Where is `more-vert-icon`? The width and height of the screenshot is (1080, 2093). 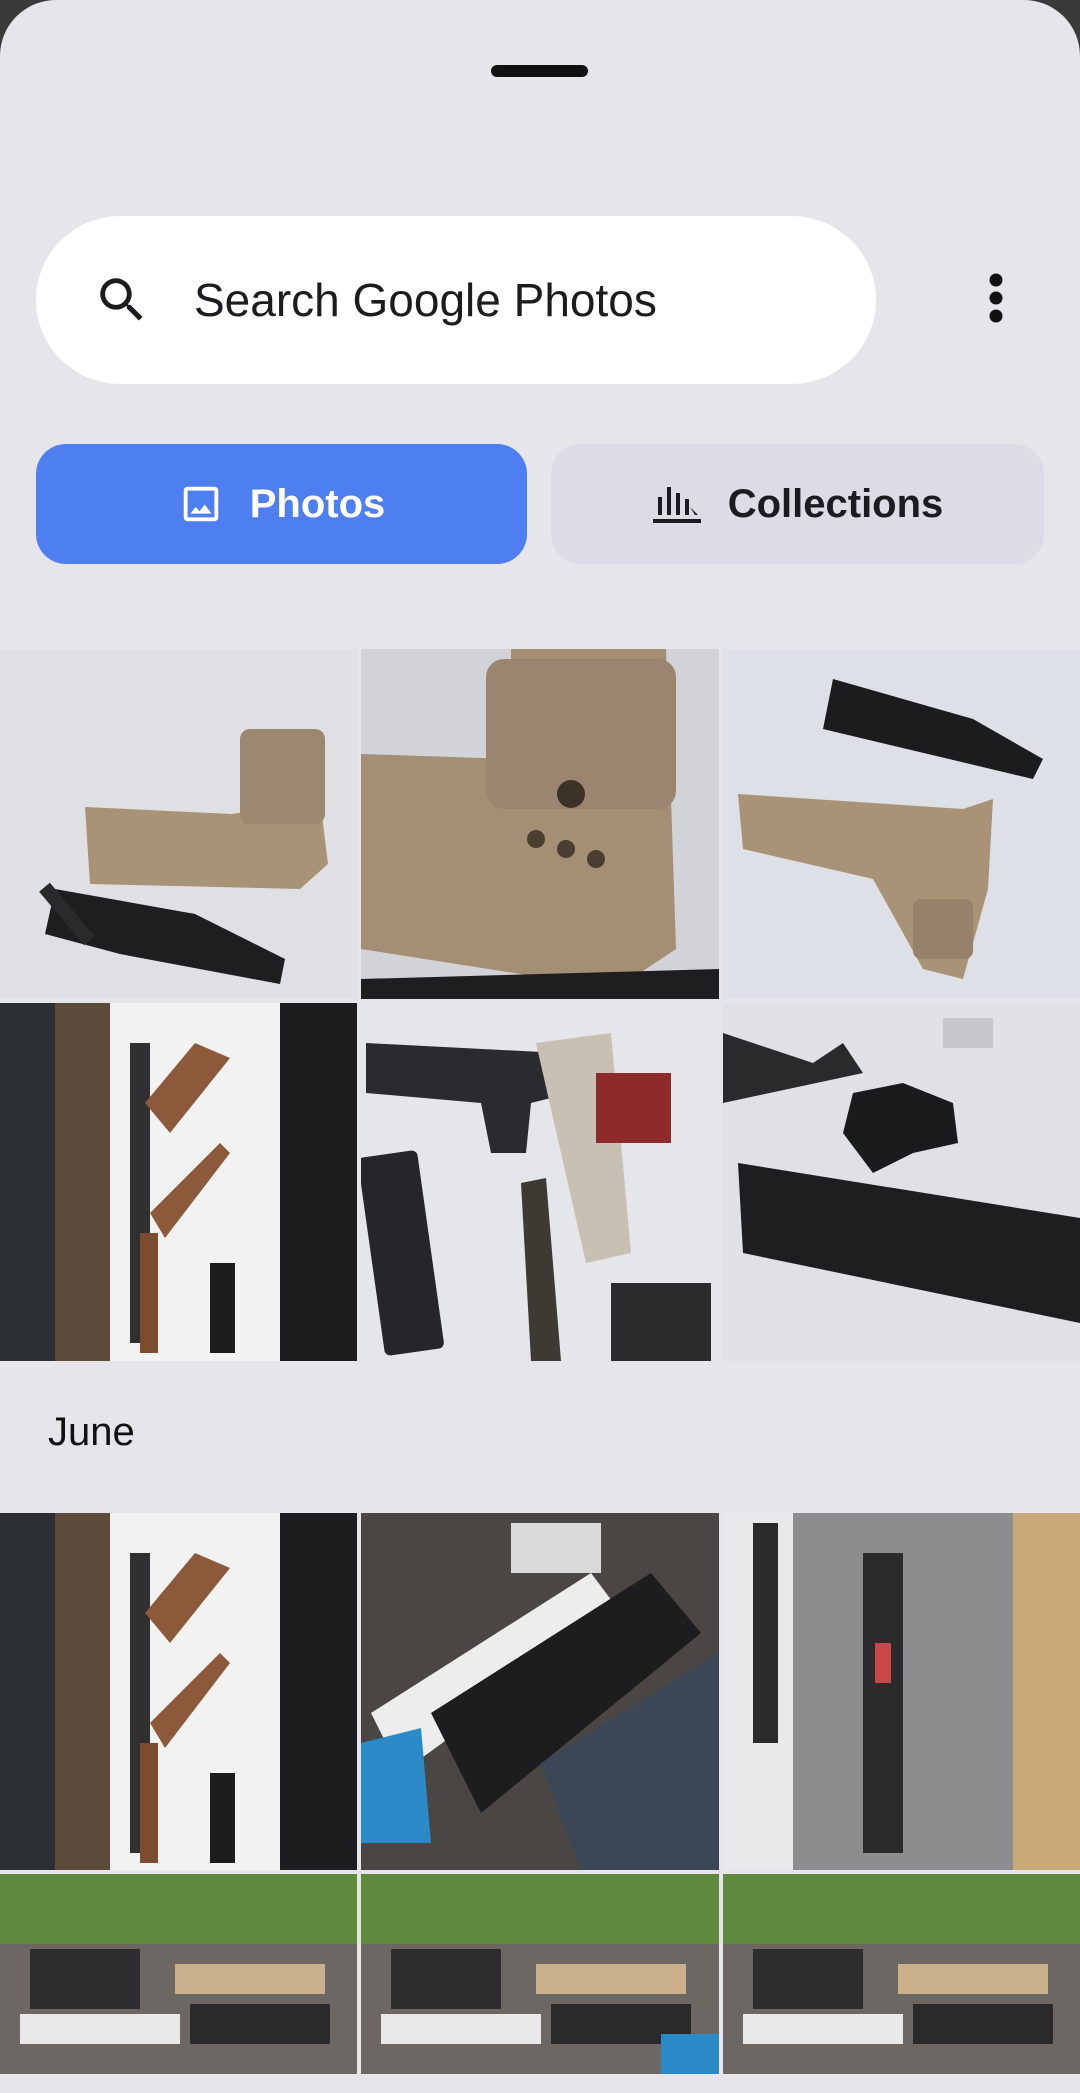 more-vert-icon is located at coordinates (996, 300).